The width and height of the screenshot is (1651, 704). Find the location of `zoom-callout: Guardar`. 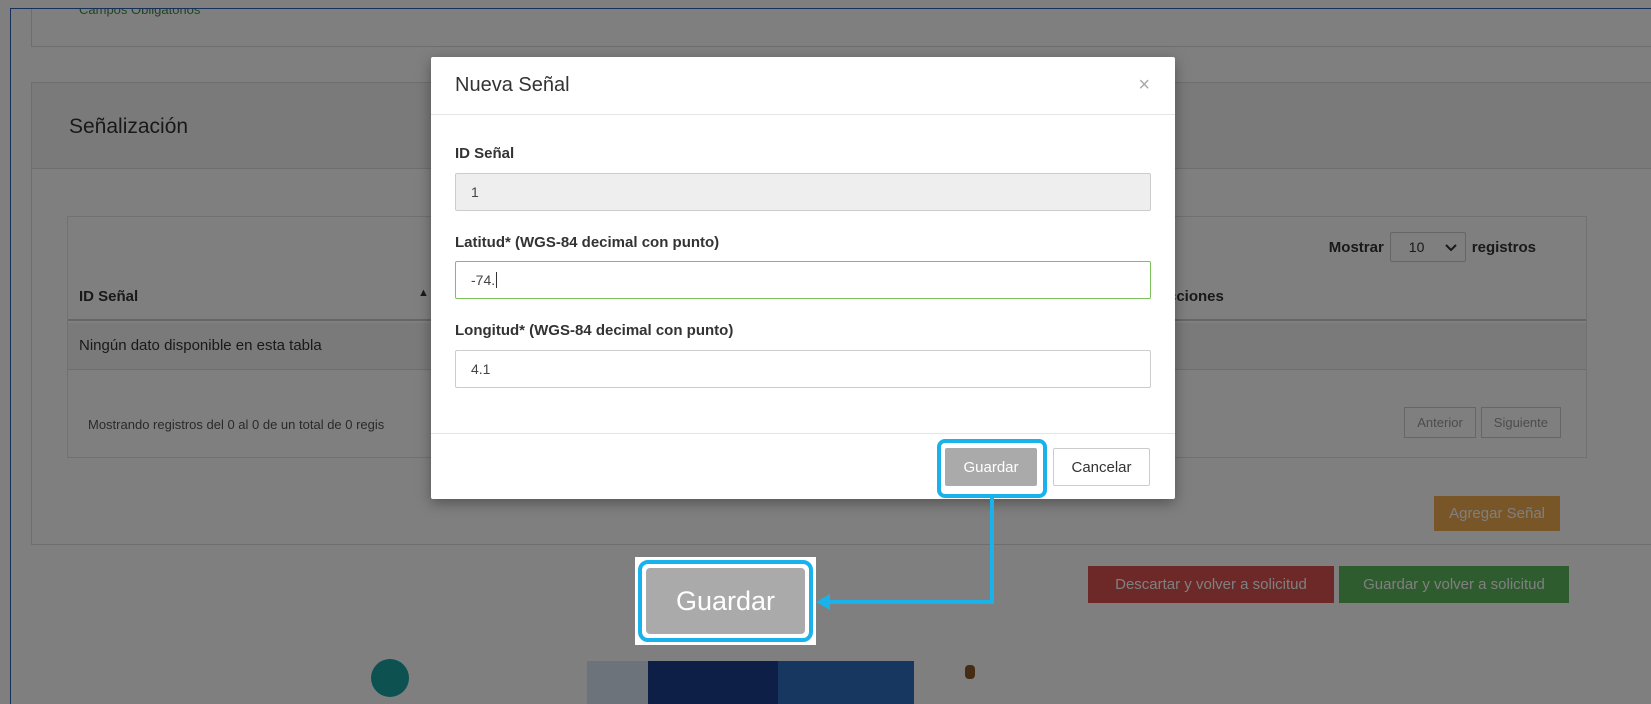

zoom-callout: Guardar is located at coordinates (725, 601).